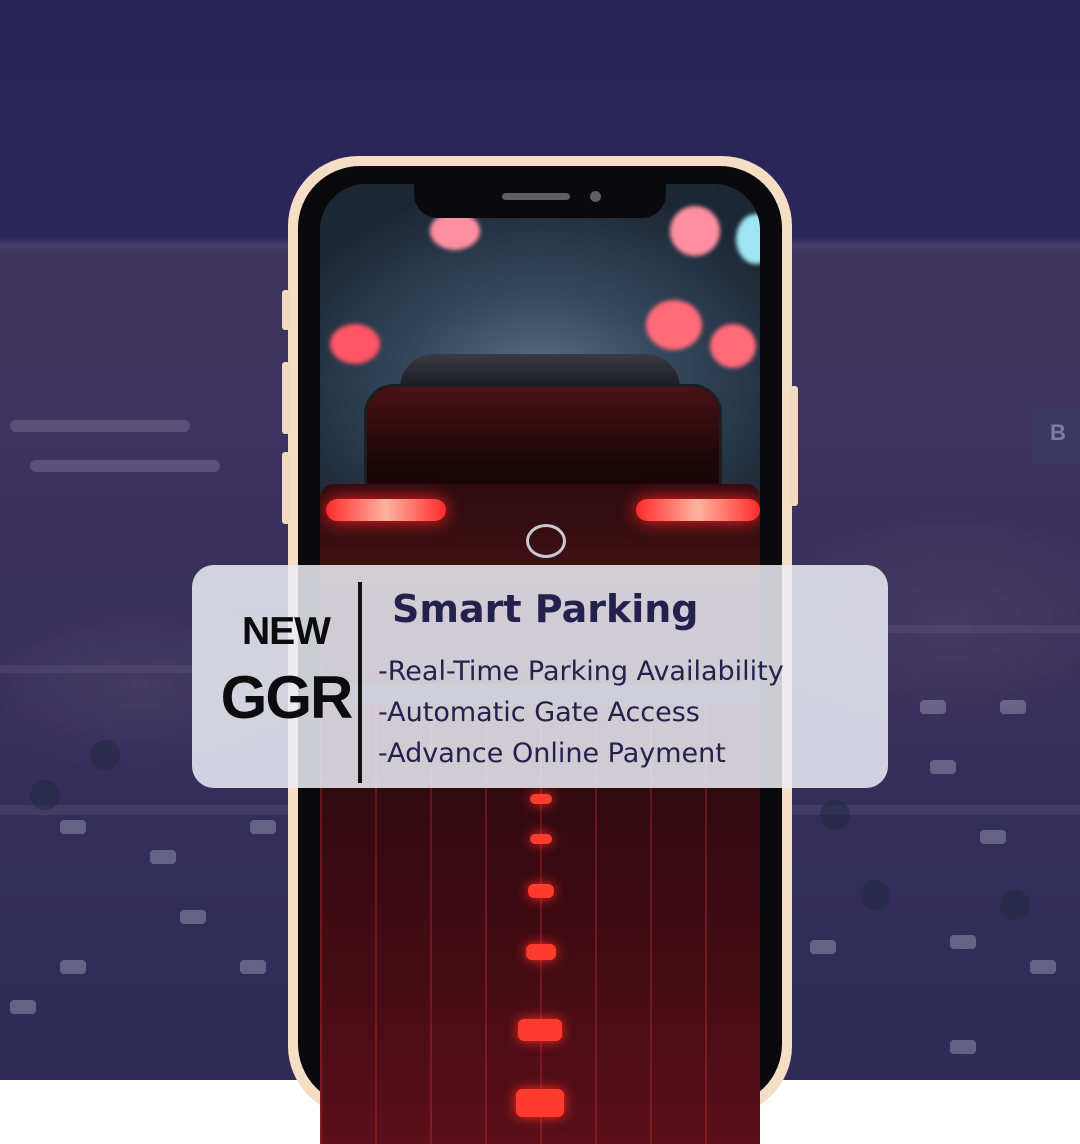  What do you see at coordinates (386, 510) in the screenshot?
I see `tail-light-left` at bounding box center [386, 510].